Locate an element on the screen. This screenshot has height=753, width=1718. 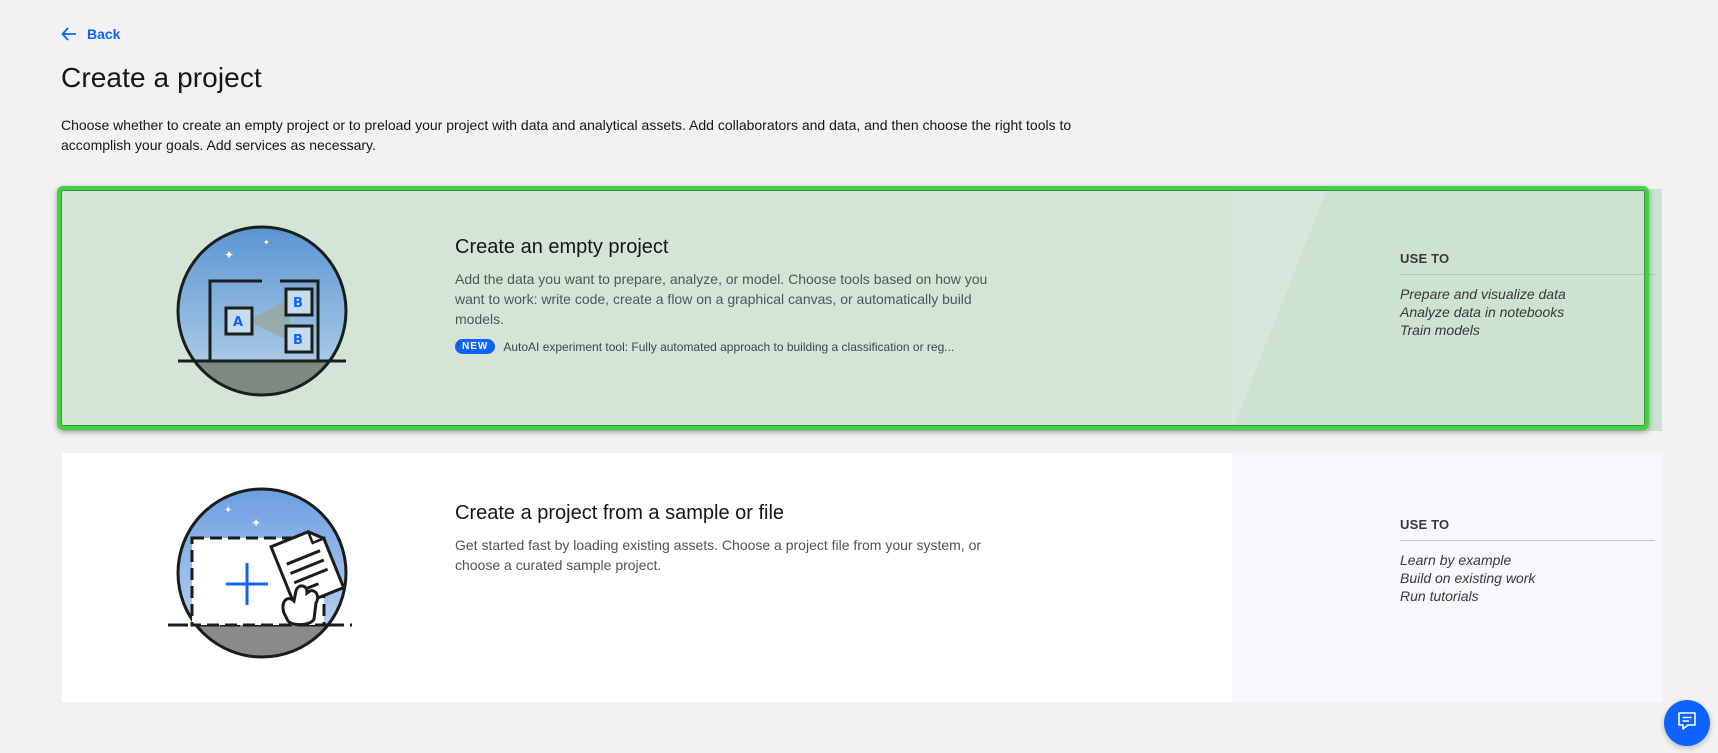
use-to-item: Analyze data in notebooks is located at coordinates (1482, 312).